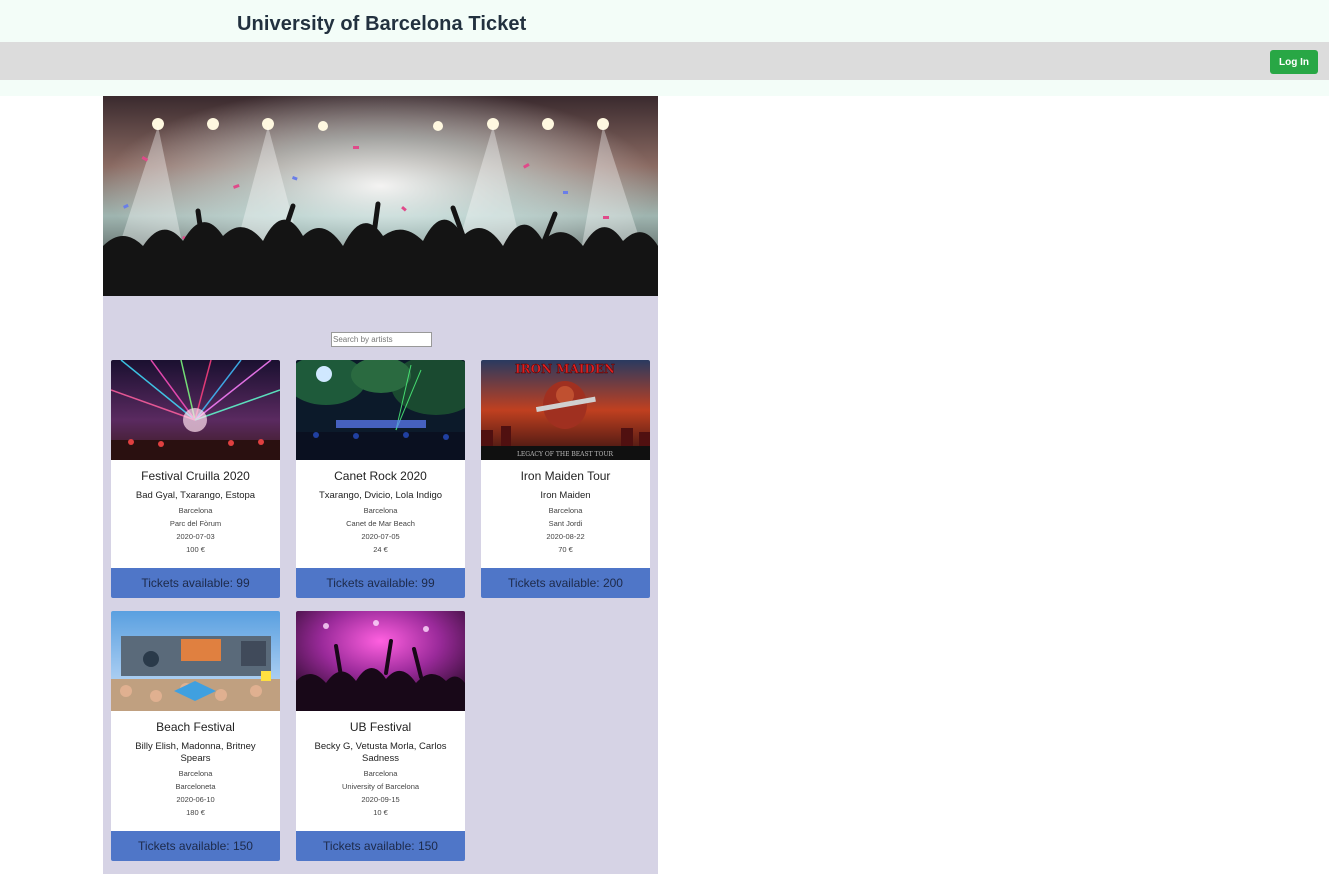  I want to click on poster-subtitle: LEGACY OF THE BEAST TOUR, so click(565, 454).